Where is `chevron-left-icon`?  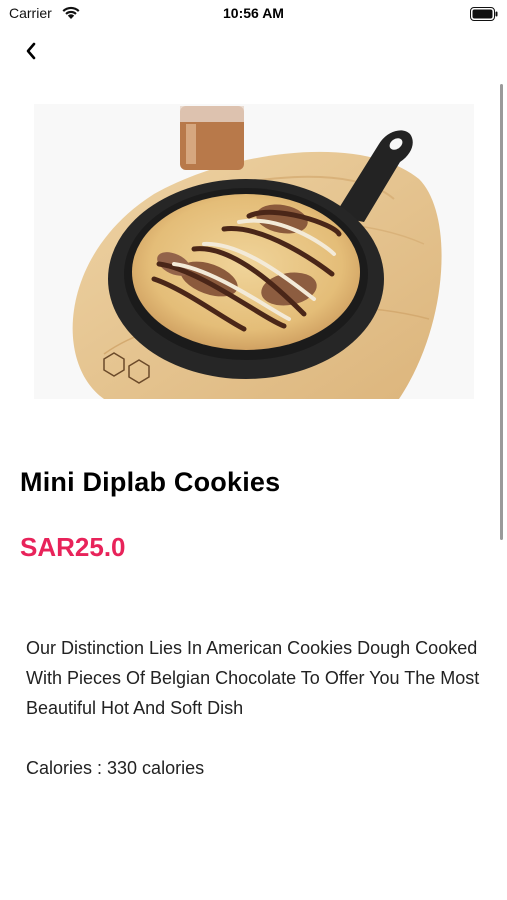 chevron-left-icon is located at coordinates (31, 53).